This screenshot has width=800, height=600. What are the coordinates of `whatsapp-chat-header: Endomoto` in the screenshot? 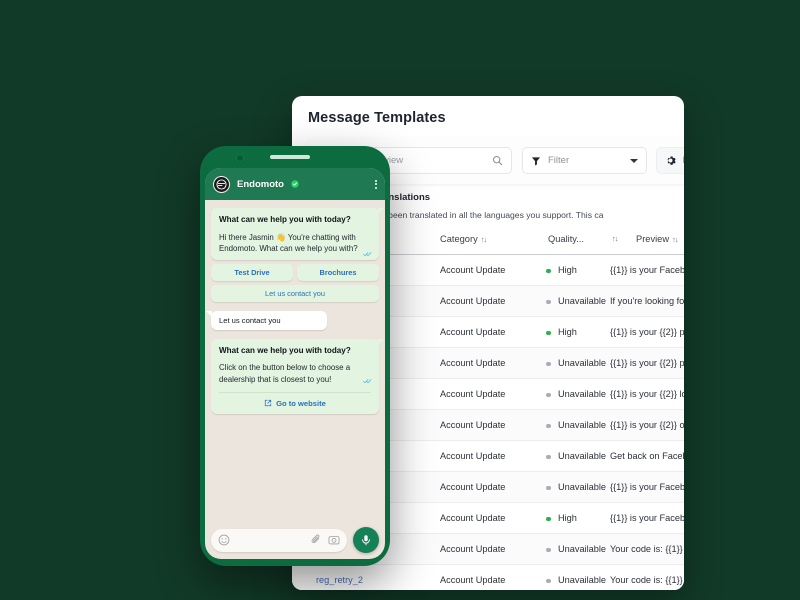 It's located at (295, 184).